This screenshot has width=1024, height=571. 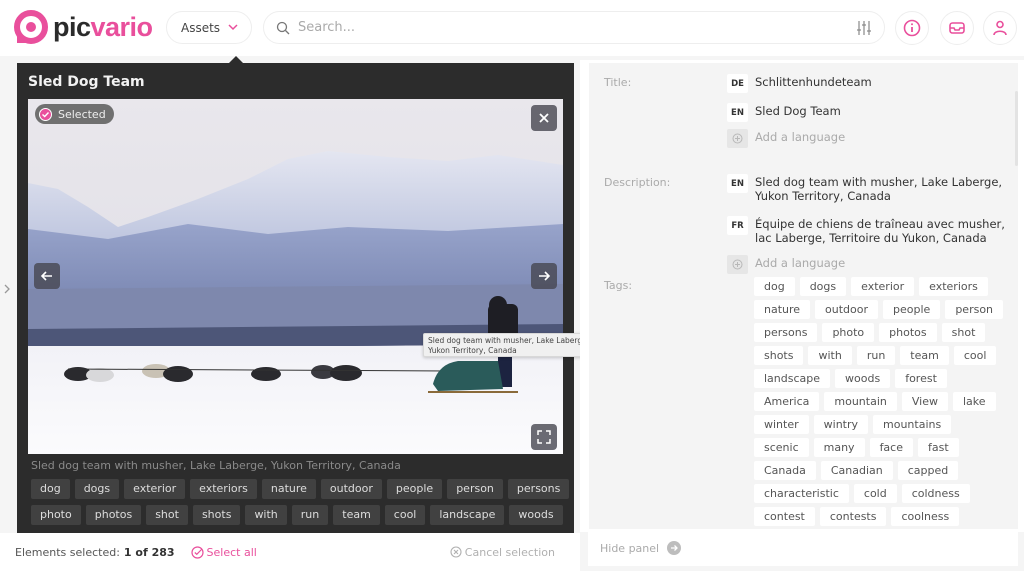 What do you see at coordinates (853, 516) in the screenshot?
I see `tag: contests` at bounding box center [853, 516].